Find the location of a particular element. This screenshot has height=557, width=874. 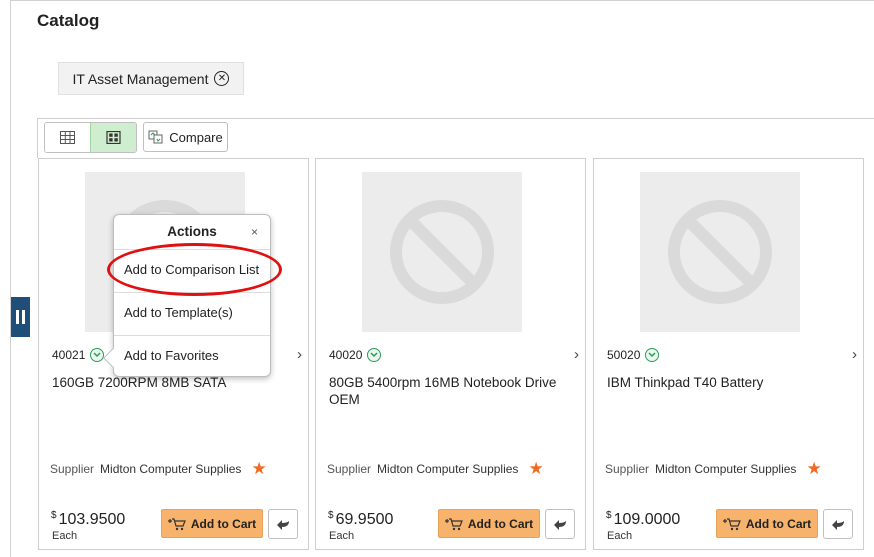

page-title: Catalog is located at coordinates (68, 20).